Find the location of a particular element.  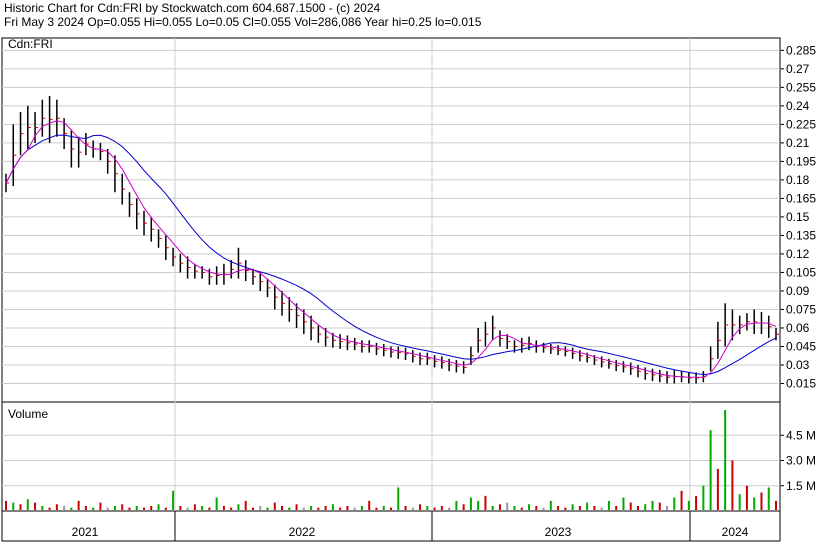

volume-tick-label: 3.0 M is located at coordinates (801, 461).